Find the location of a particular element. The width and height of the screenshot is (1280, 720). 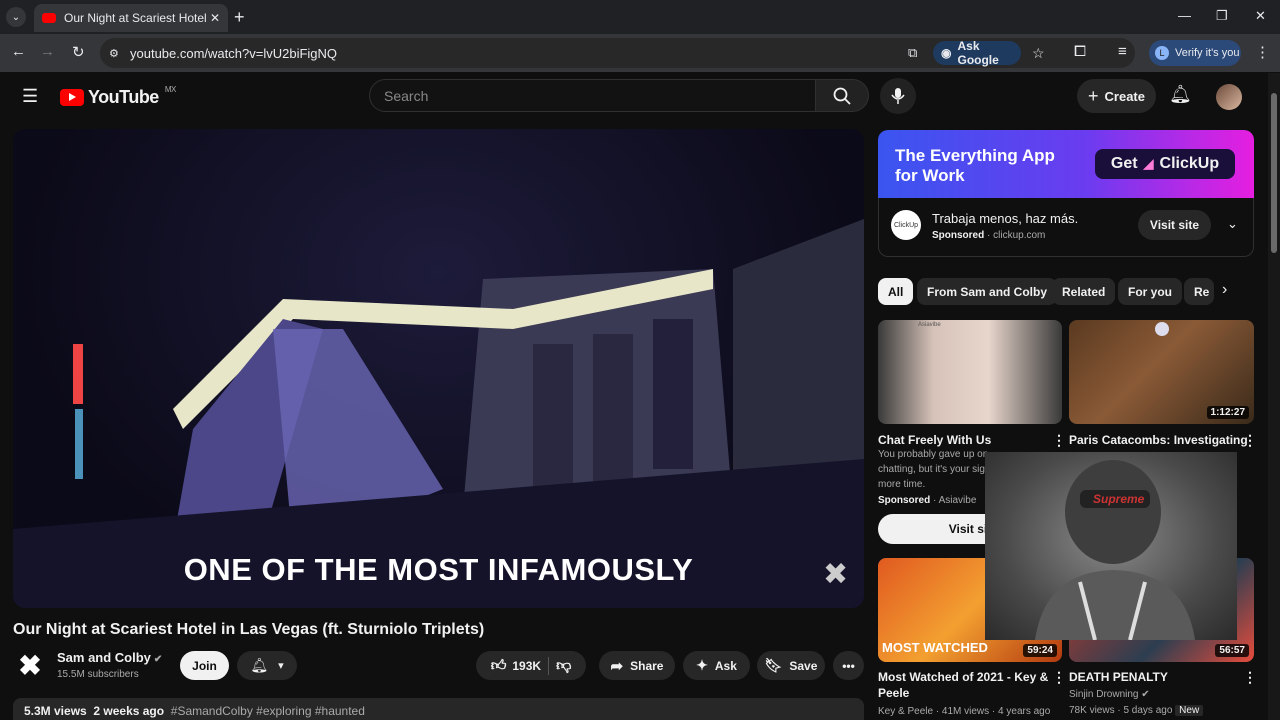

youtube-favicon-icon is located at coordinates (49, 18).